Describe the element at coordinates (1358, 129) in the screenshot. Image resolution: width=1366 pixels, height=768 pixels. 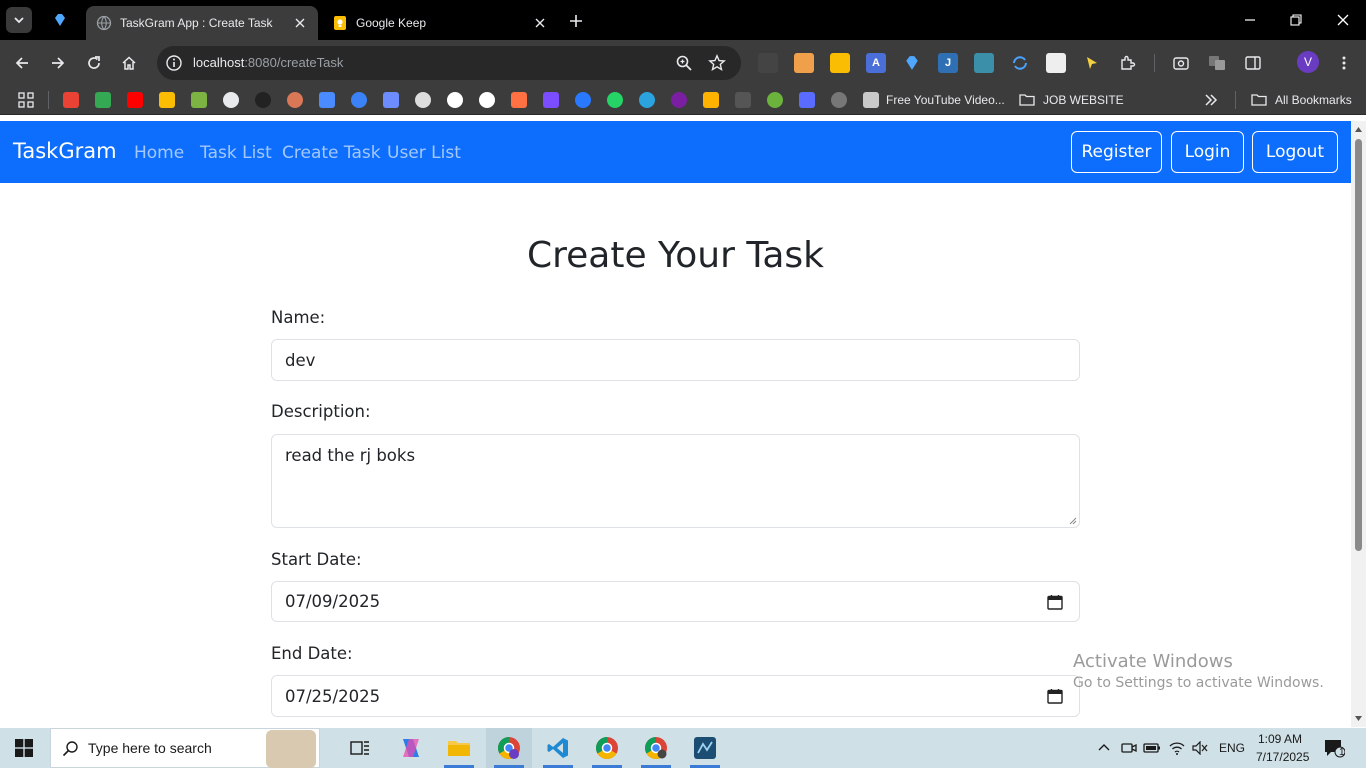
I see `scroll-up-icon` at that location.